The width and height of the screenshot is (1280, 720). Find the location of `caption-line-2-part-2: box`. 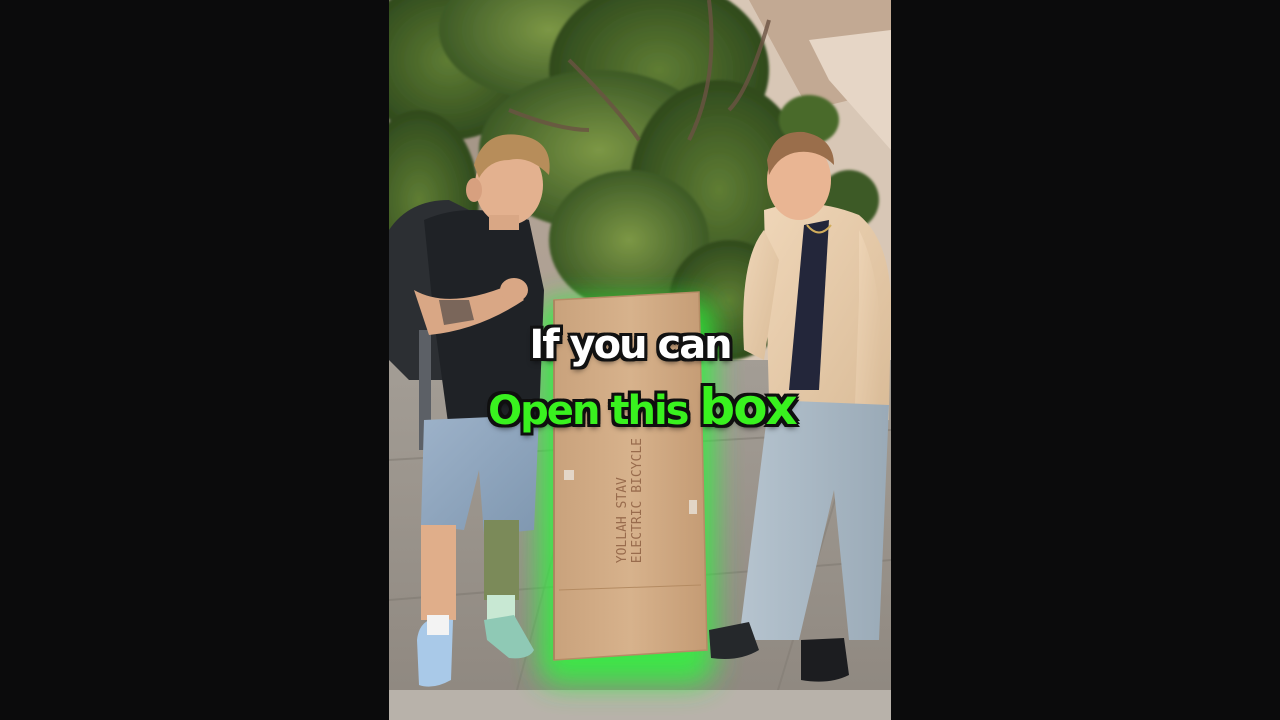

caption-line-2-part-2: box is located at coordinates (748, 407).